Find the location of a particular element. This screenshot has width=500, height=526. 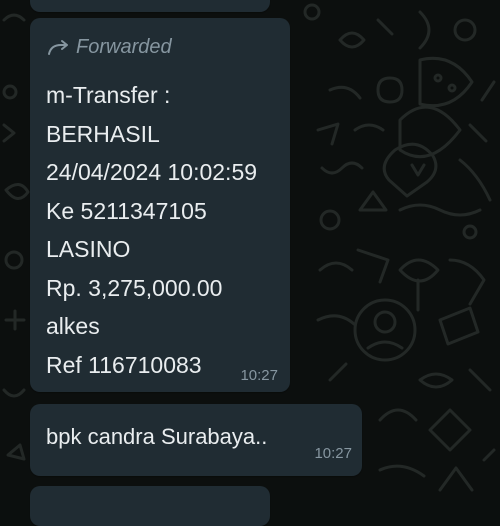

message-bubble: bpk candra Surabaya.. 10:27 is located at coordinates (196, 440).